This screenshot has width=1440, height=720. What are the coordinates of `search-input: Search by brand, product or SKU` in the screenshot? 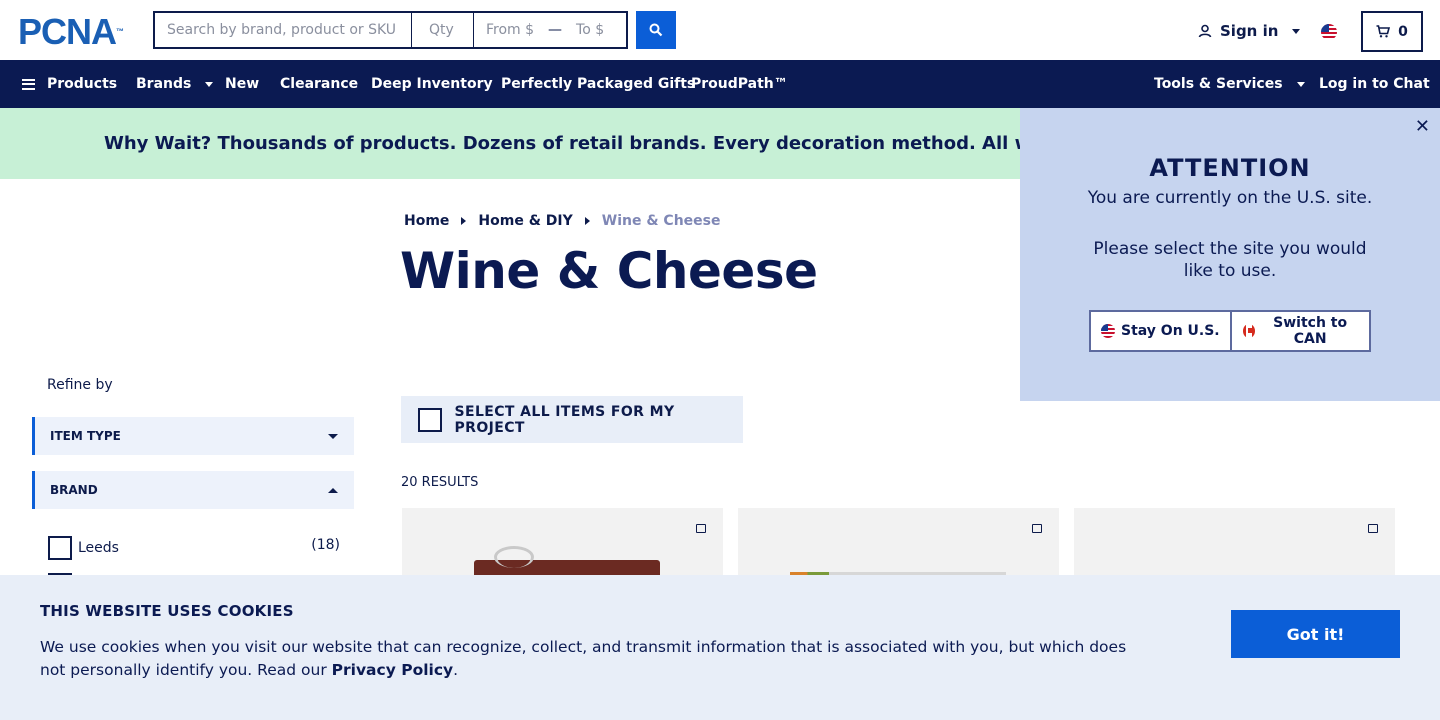 It's located at (283, 30).